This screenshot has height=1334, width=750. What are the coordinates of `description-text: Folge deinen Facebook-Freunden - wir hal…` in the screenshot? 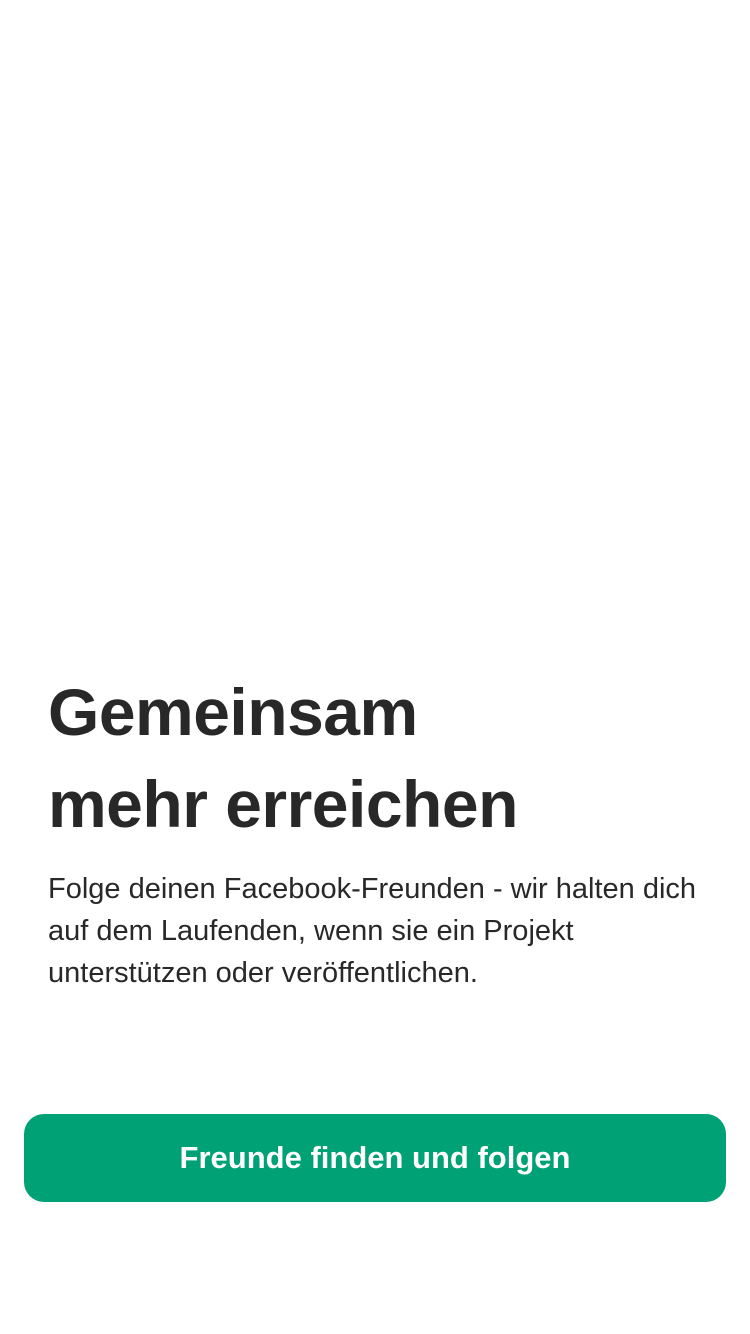 It's located at (372, 931).